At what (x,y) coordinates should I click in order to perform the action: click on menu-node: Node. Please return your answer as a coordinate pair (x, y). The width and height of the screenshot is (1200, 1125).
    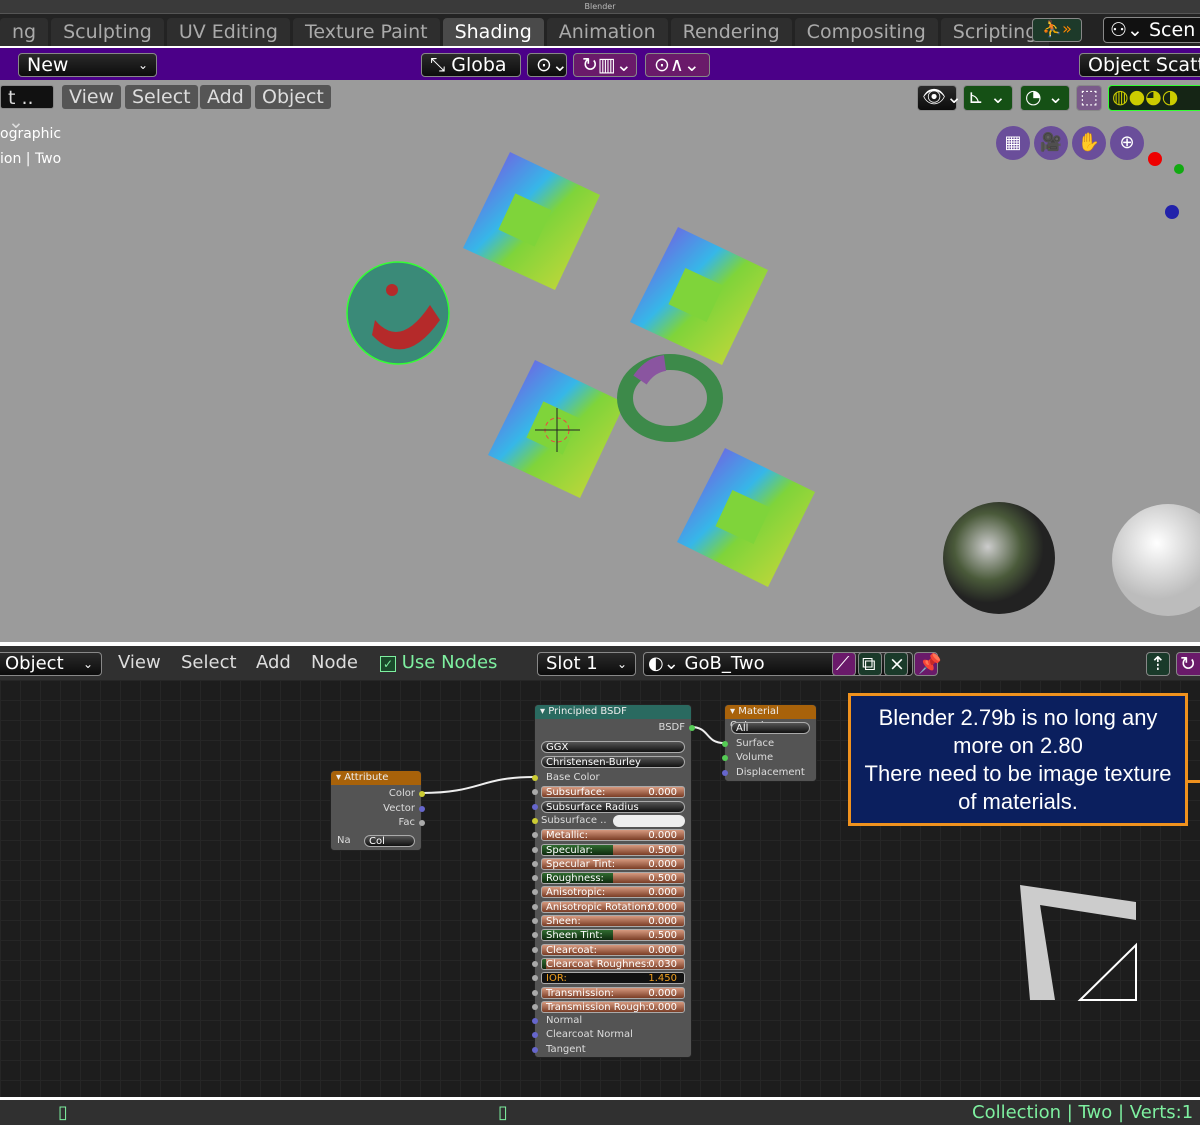
    Looking at the image, I should click on (334, 663).